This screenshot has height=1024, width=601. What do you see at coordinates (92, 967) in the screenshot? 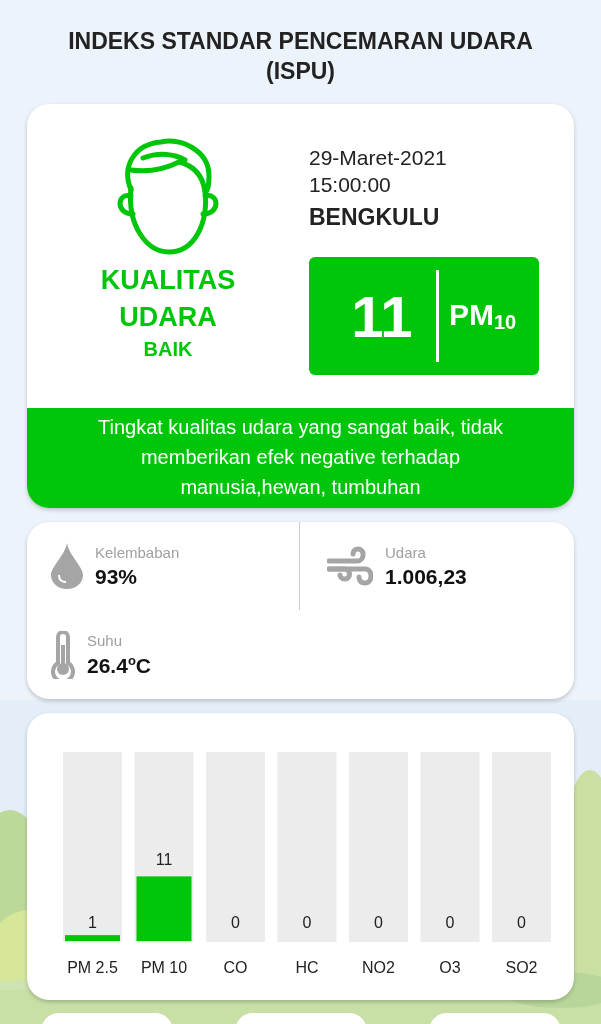
I see `category-label: PM 2.5` at bounding box center [92, 967].